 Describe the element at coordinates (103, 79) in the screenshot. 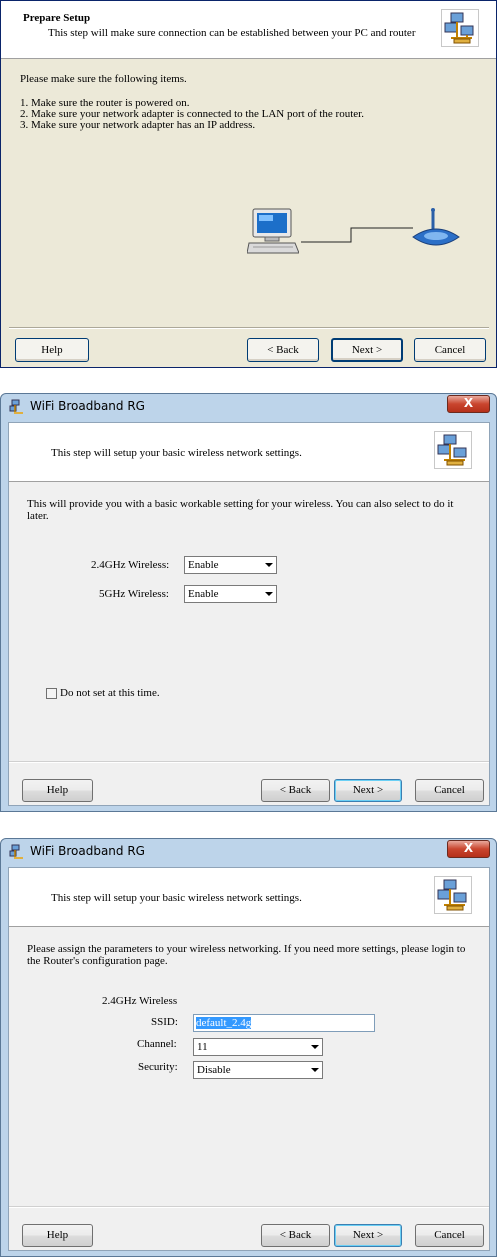

I see `intro-text: Please make sure the following items.` at that location.